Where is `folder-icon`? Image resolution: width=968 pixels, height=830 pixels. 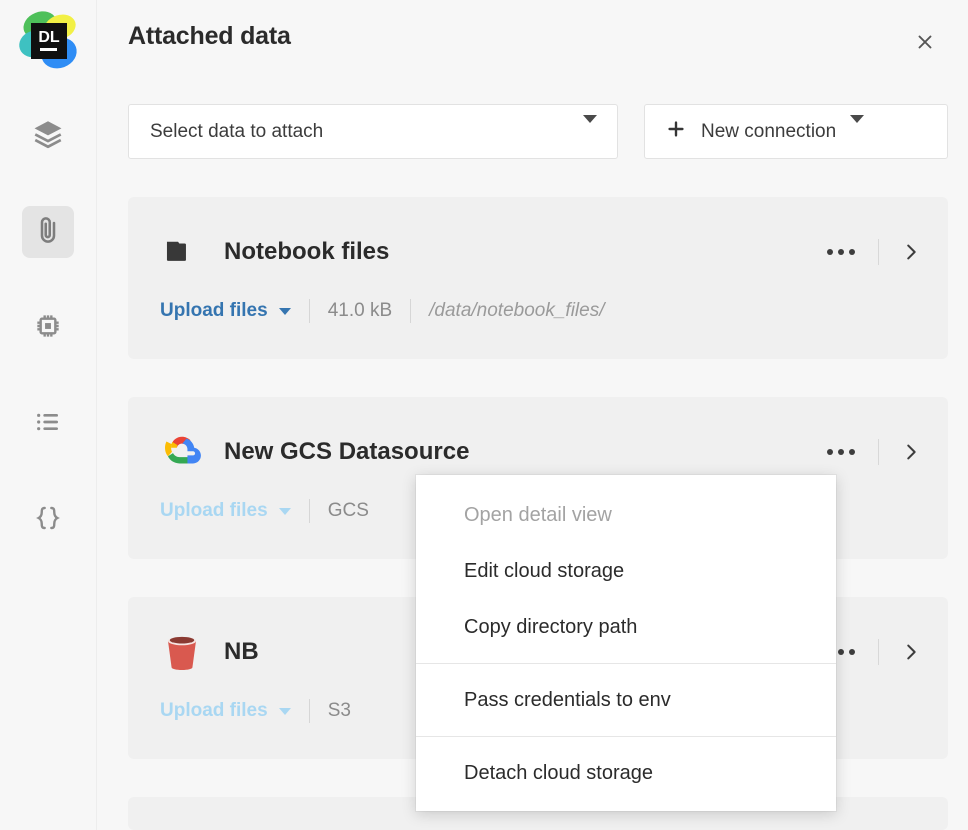
folder-icon is located at coordinates (182, 252).